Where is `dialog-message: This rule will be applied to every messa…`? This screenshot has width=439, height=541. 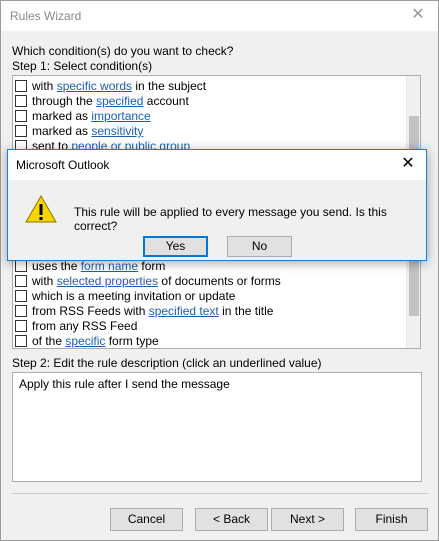 dialog-message: This rule will be applied to every messa… is located at coordinates (230, 219).